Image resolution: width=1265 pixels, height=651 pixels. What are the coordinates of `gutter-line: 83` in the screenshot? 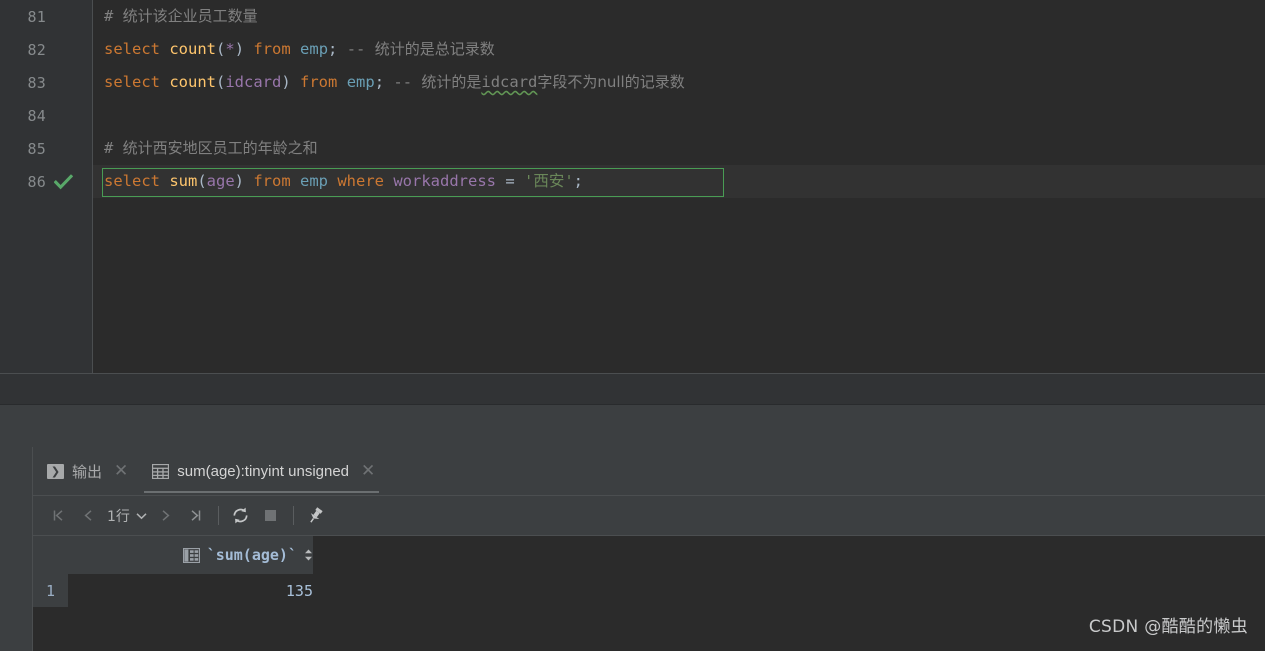 It's located at (46, 82).